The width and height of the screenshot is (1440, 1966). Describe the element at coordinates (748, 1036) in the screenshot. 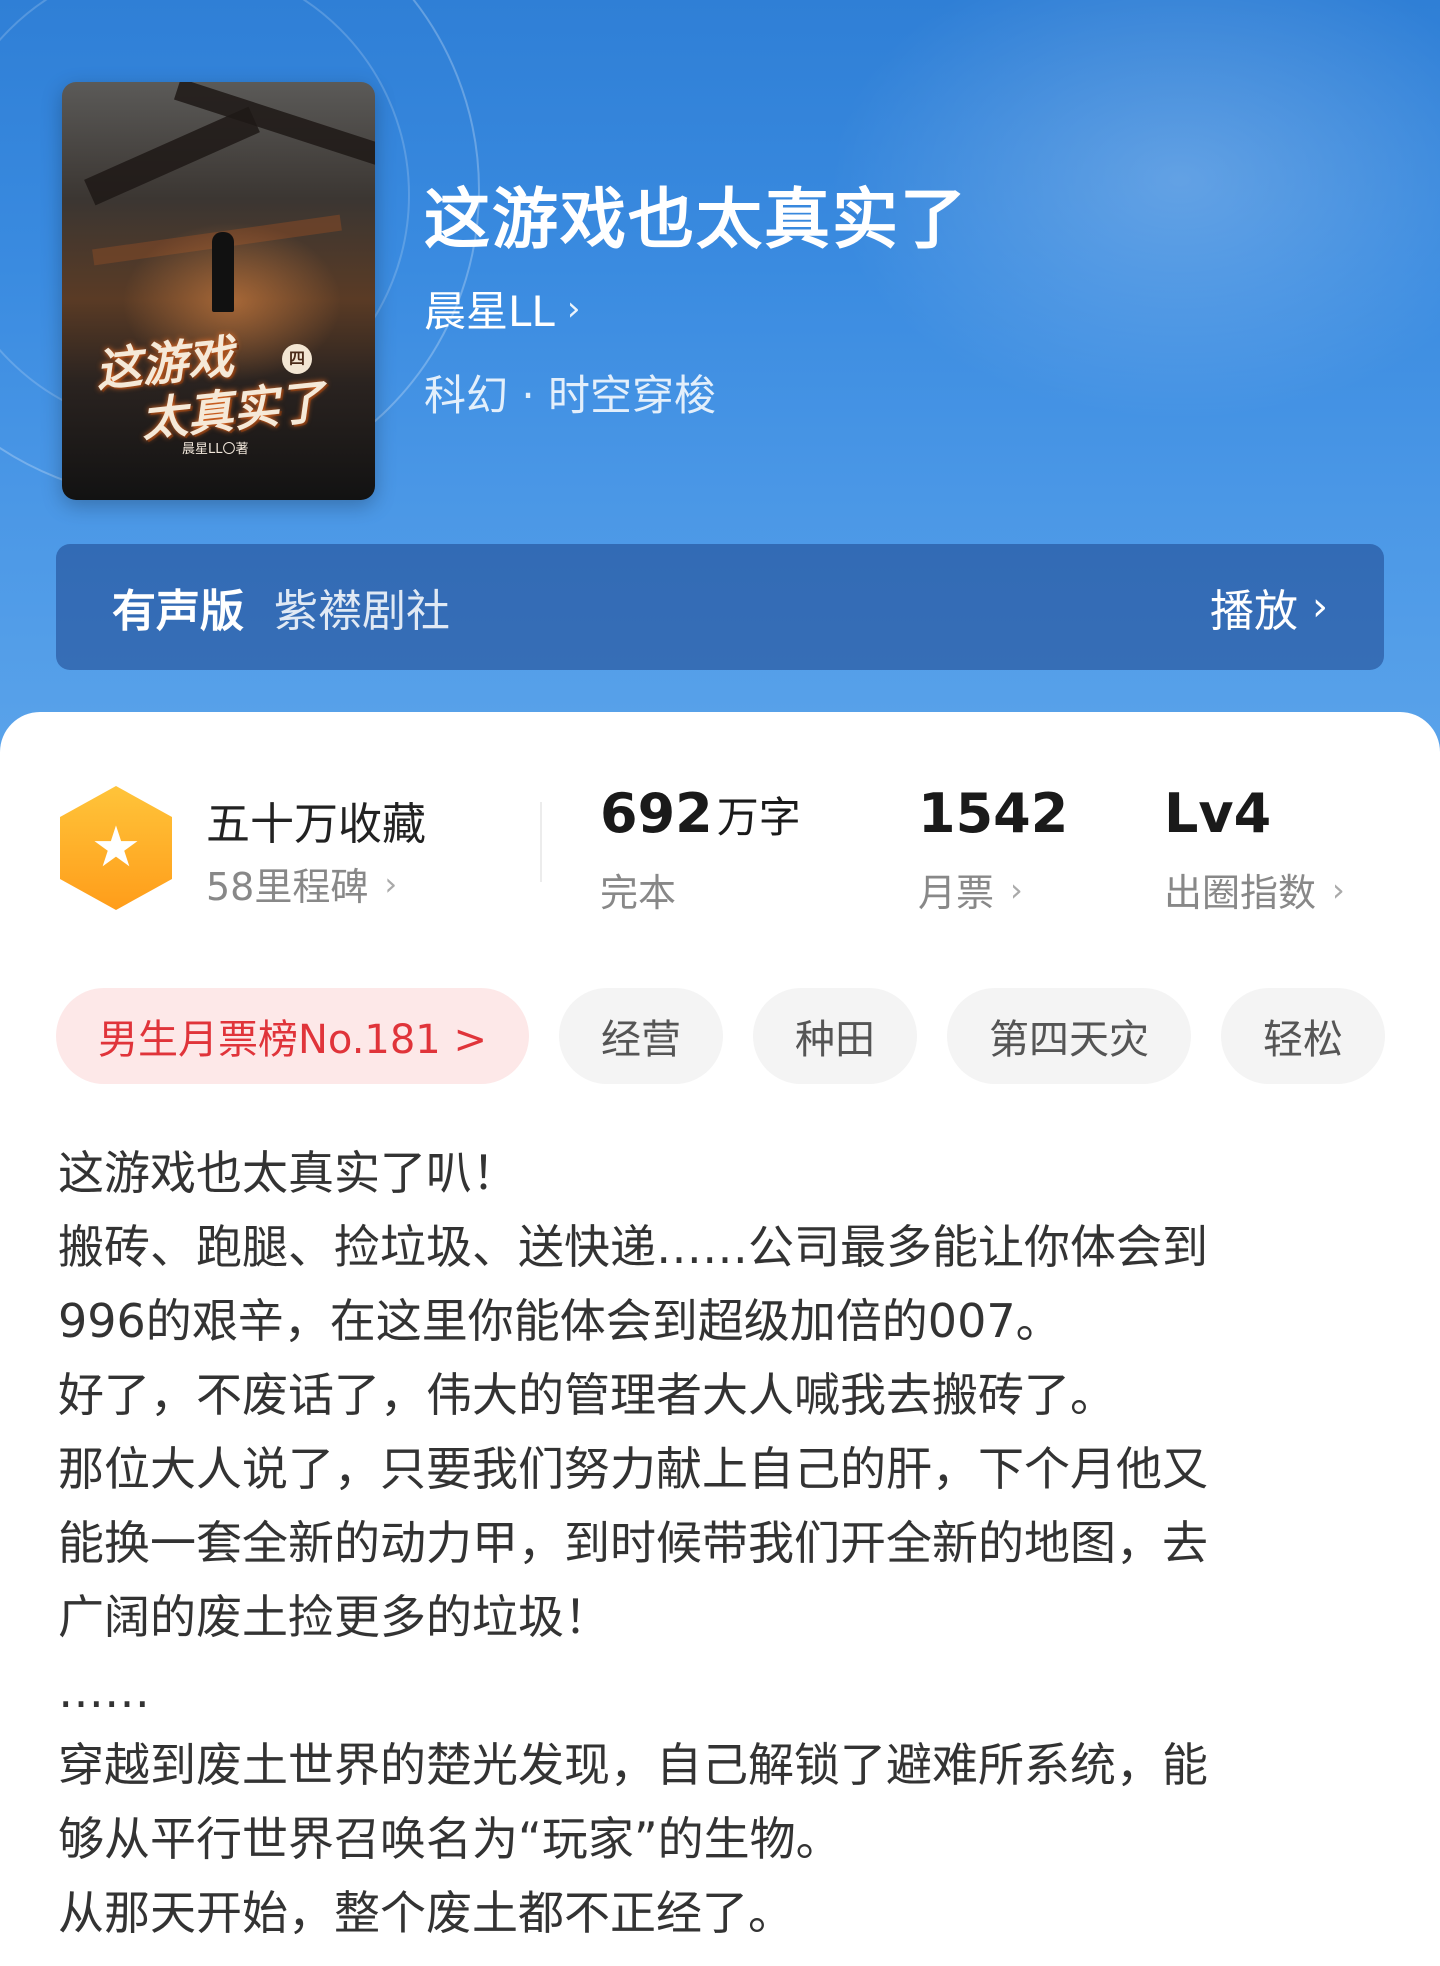

I see `tag-list: 男生月票榜No.181 > 经营 种田 第四天灾 轻松` at that location.